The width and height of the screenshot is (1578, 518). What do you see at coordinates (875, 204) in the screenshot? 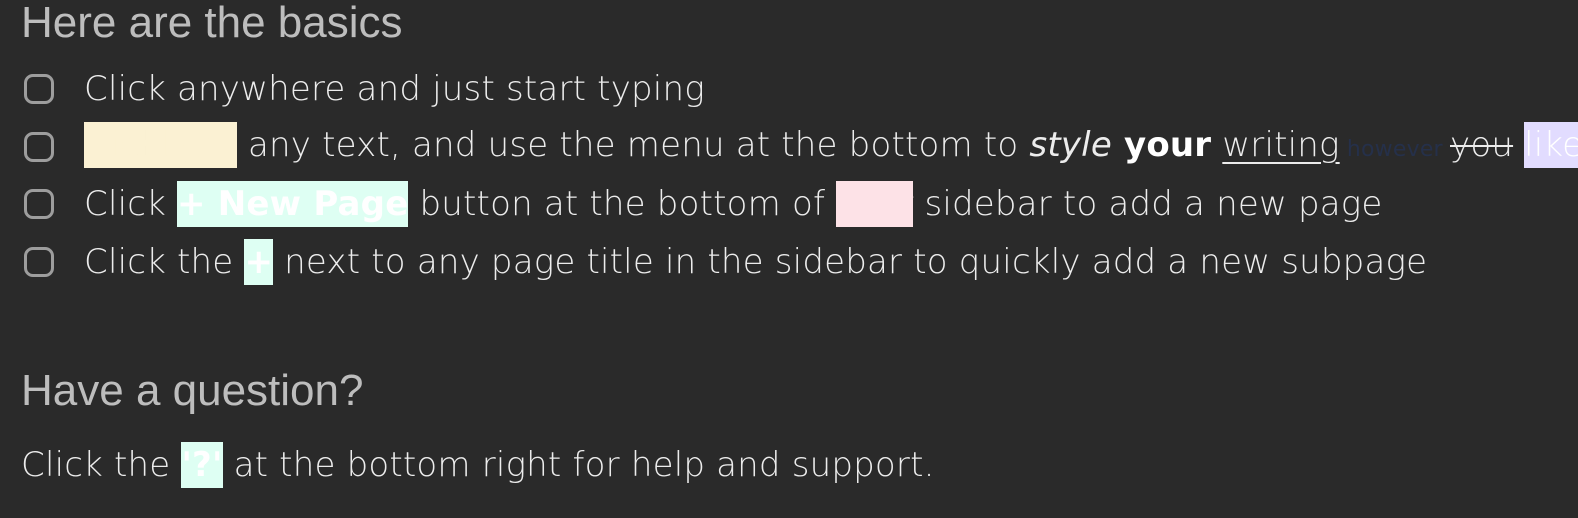
I see `pink-highlight: your` at bounding box center [875, 204].